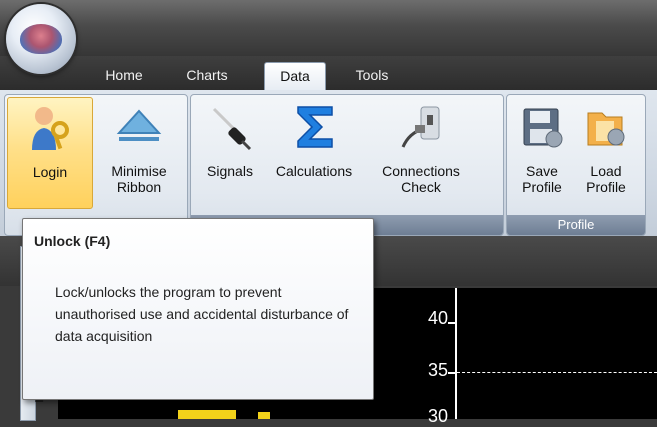 Image resolution: width=657 pixels, height=427 pixels. I want to click on login-key-icon, so click(50, 128).